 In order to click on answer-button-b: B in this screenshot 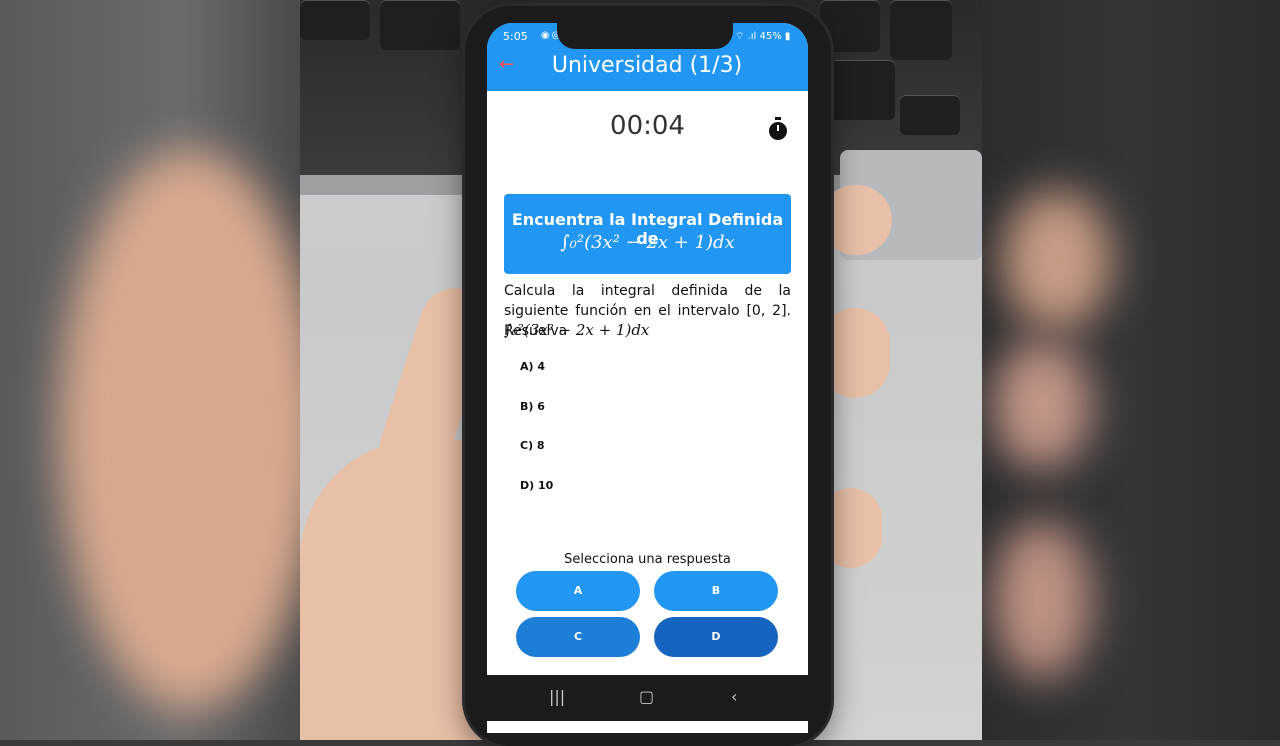, I will do `click(716, 591)`.